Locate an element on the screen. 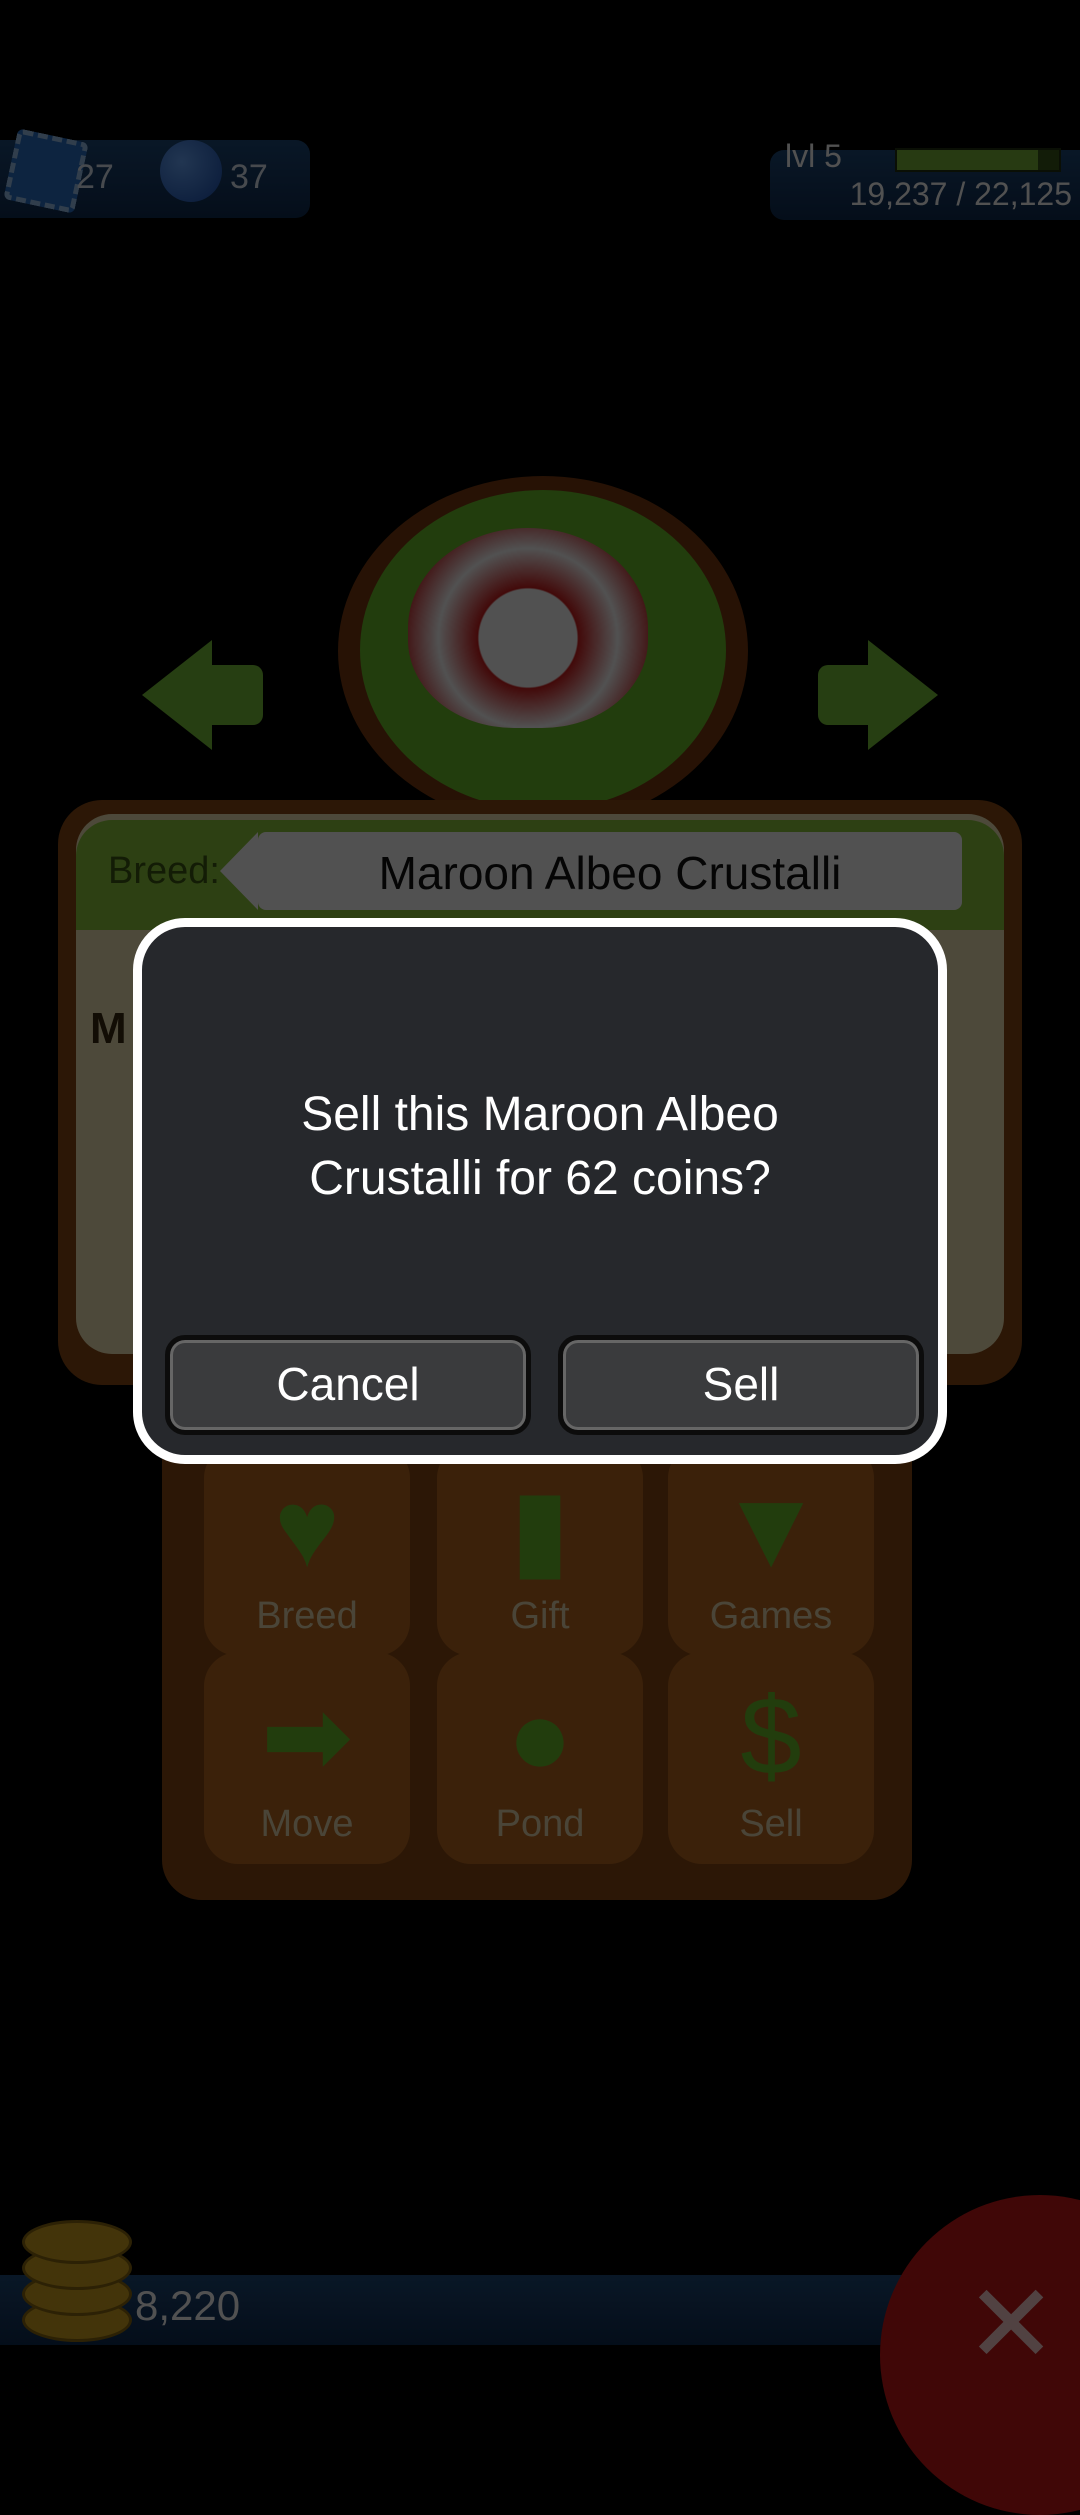 The image size is (1080, 2515). heart-icon: ♥ is located at coordinates (307, 1528).